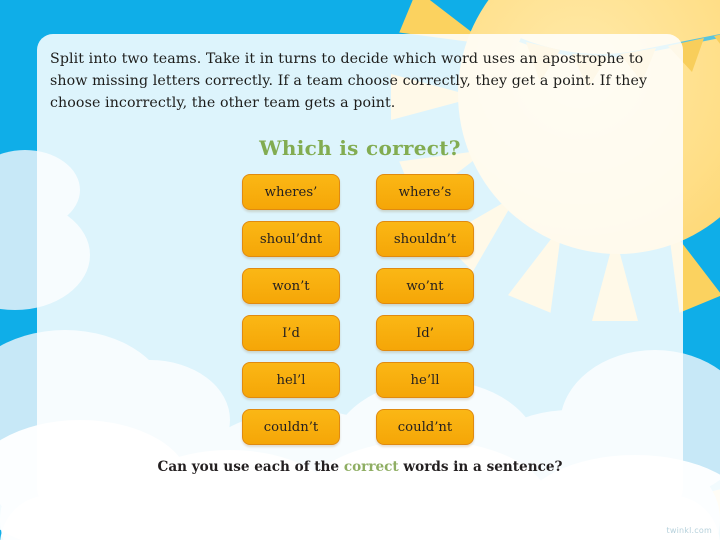 The width and height of the screenshot is (720, 540). I want to click on word-option-button: won’t, so click(291, 286).